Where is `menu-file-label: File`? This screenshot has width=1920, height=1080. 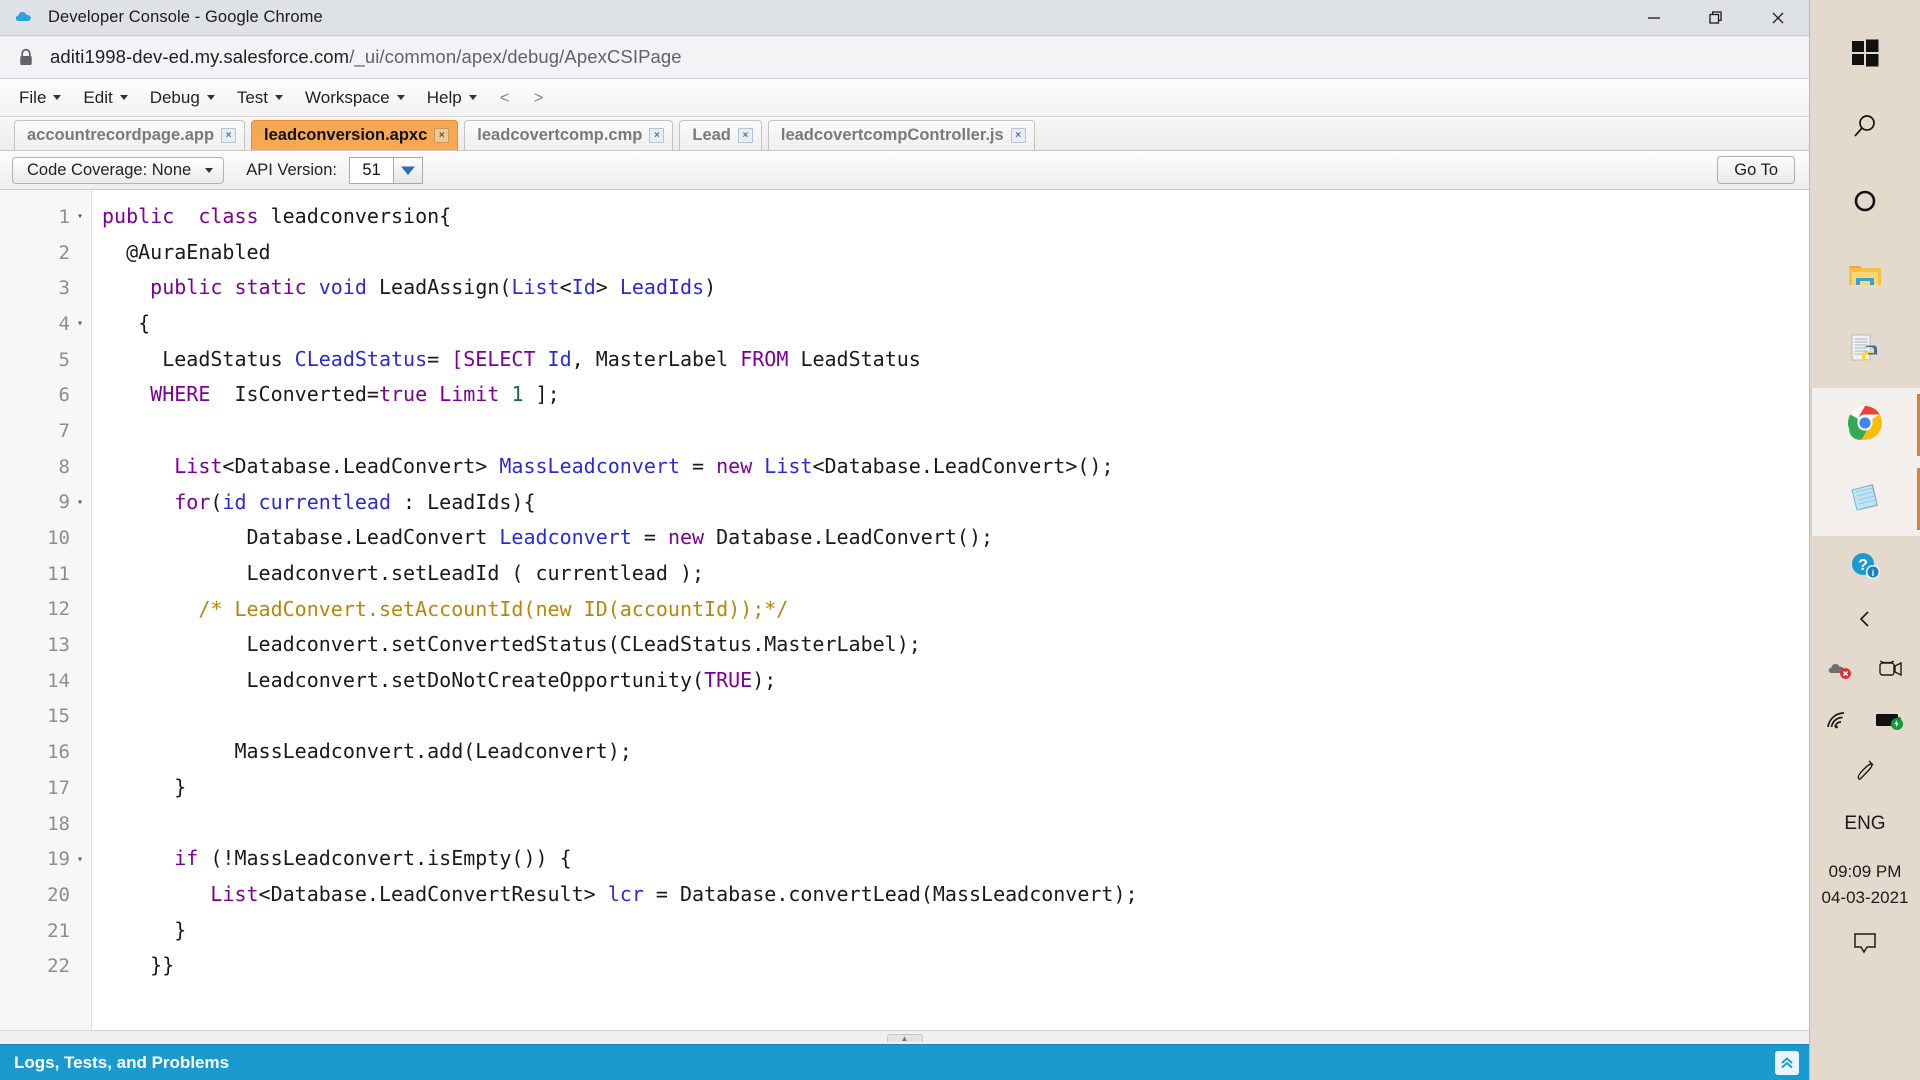 menu-file-label: File is located at coordinates (33, 97).